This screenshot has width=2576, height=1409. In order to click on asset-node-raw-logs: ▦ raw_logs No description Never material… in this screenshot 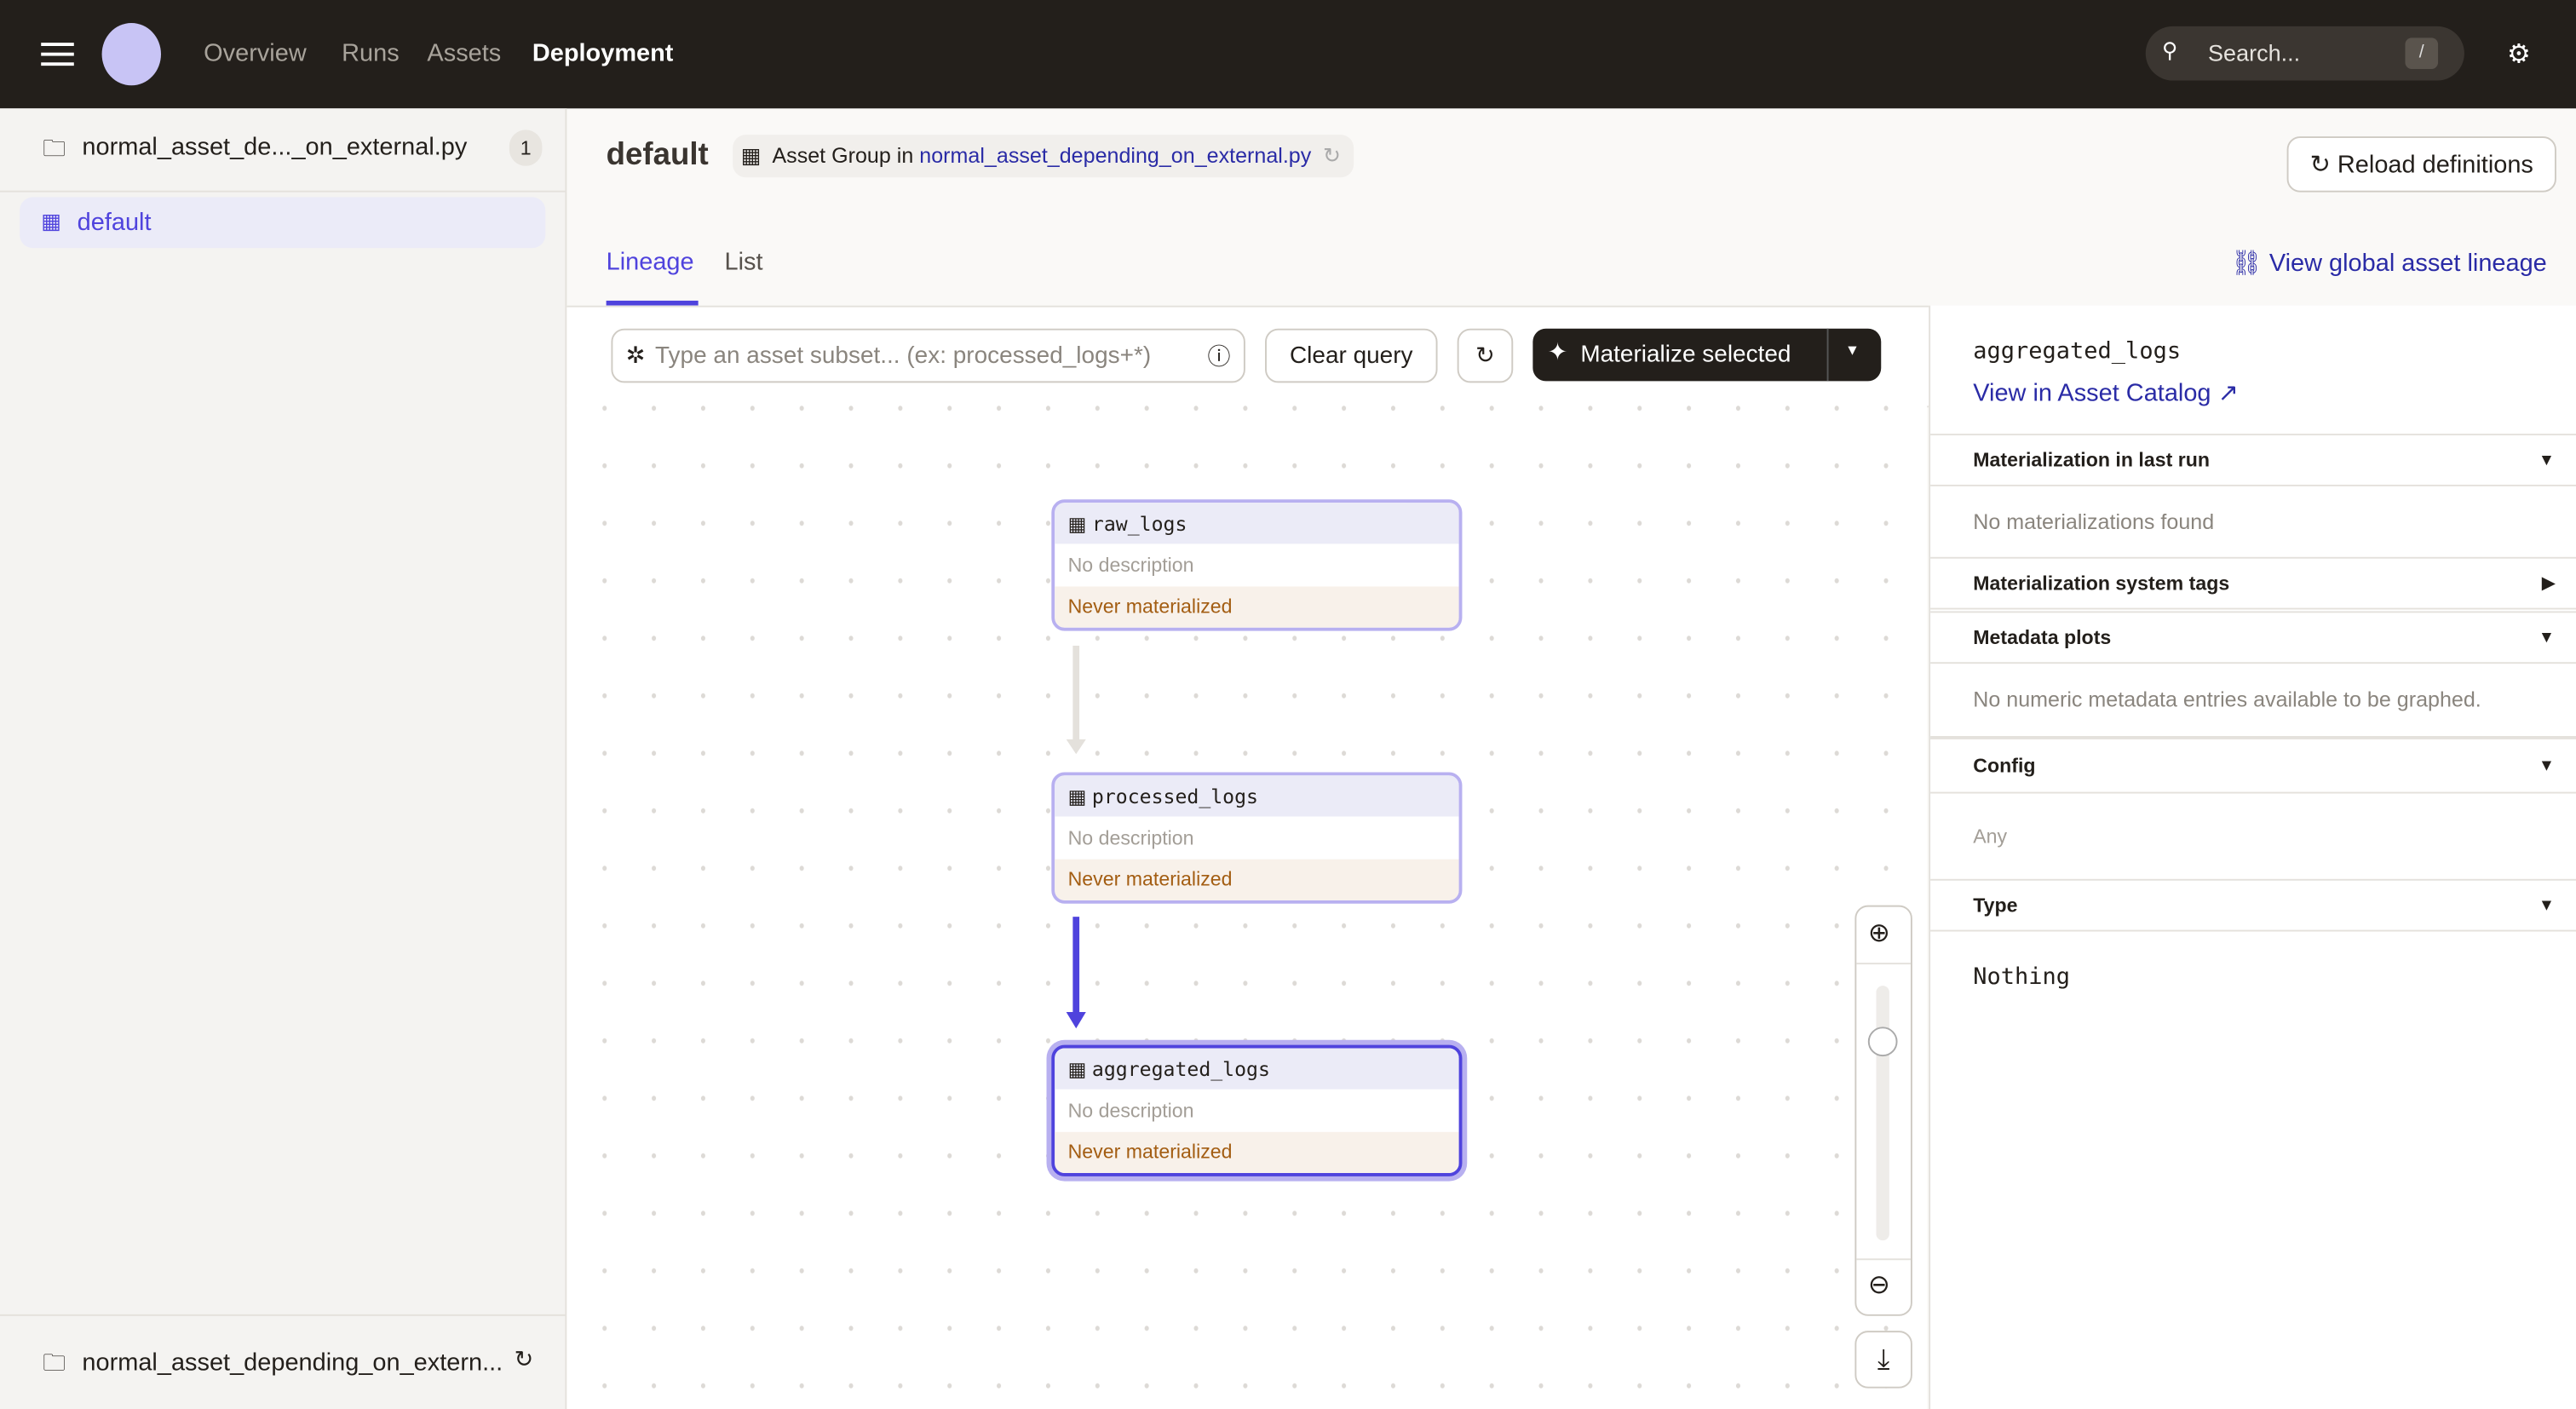, I will do `click(1257, 565)`.